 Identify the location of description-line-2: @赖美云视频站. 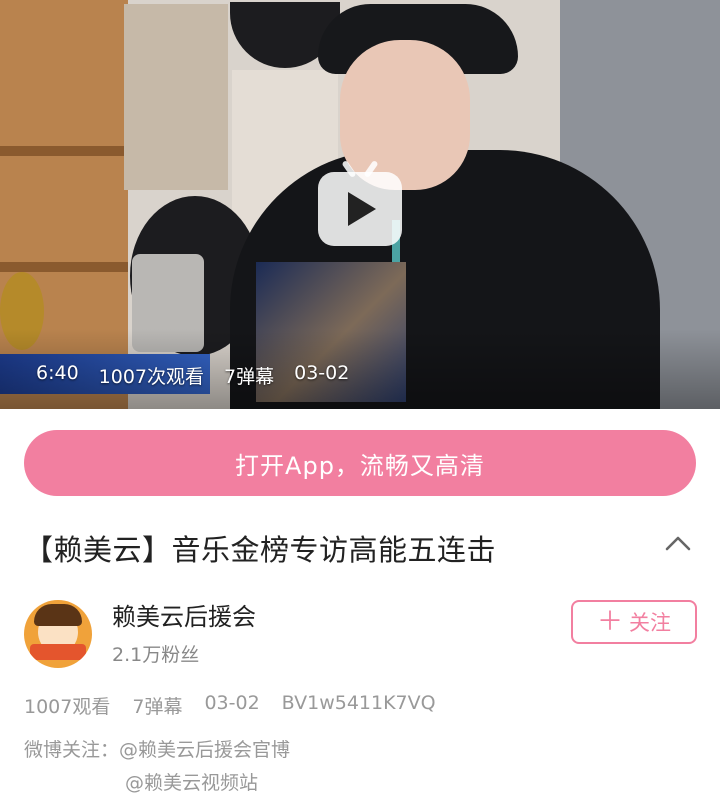
(192, 783).